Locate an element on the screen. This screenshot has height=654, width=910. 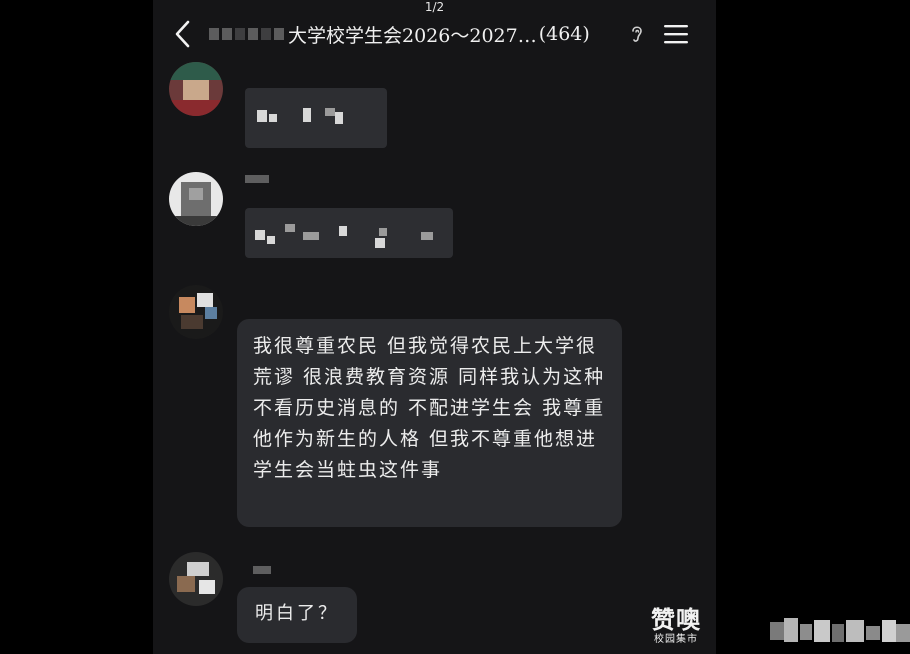
ear-icon is located at coordinates (637, 34).